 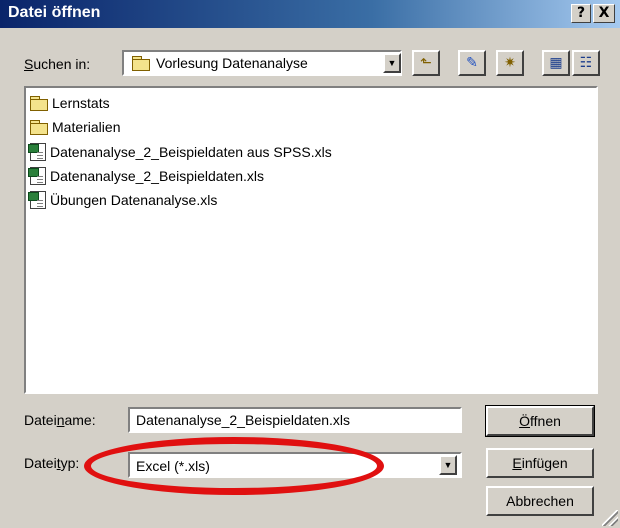 I want to click on cancel-button: Abbrechen, so click(x=540, y=501).